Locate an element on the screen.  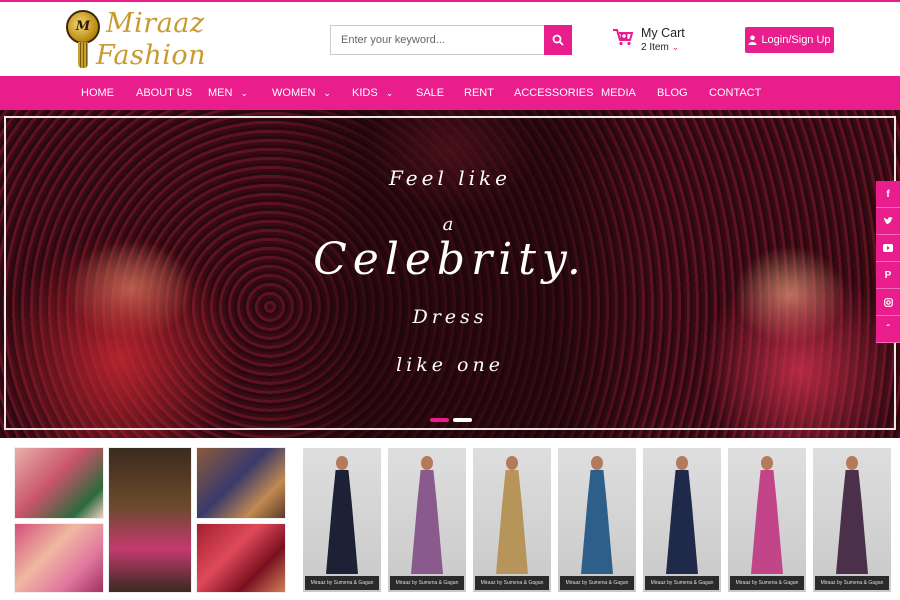
search-input is located at coordinates (437, 40).